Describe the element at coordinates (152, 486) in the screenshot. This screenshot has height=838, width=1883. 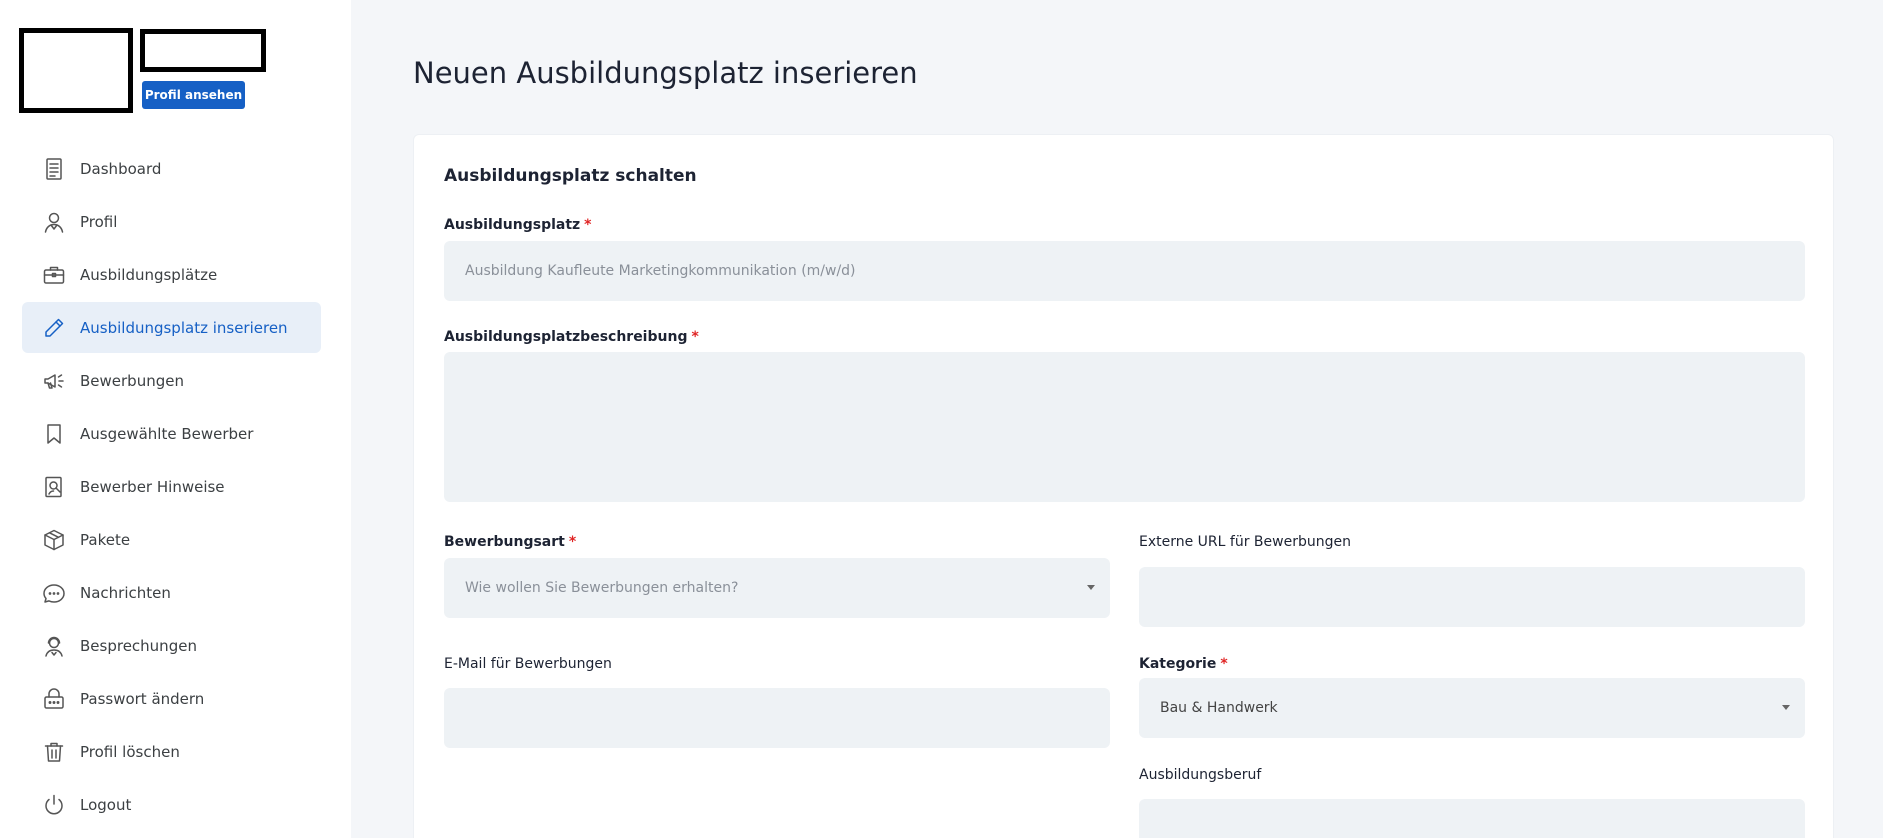
I see `sidebar-item-label: Bewerber Hinweise` at that location.